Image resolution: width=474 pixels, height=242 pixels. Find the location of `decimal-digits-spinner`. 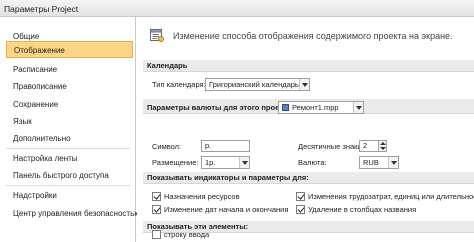

decimal-digits-spinner is located at coordinates (382, 146).